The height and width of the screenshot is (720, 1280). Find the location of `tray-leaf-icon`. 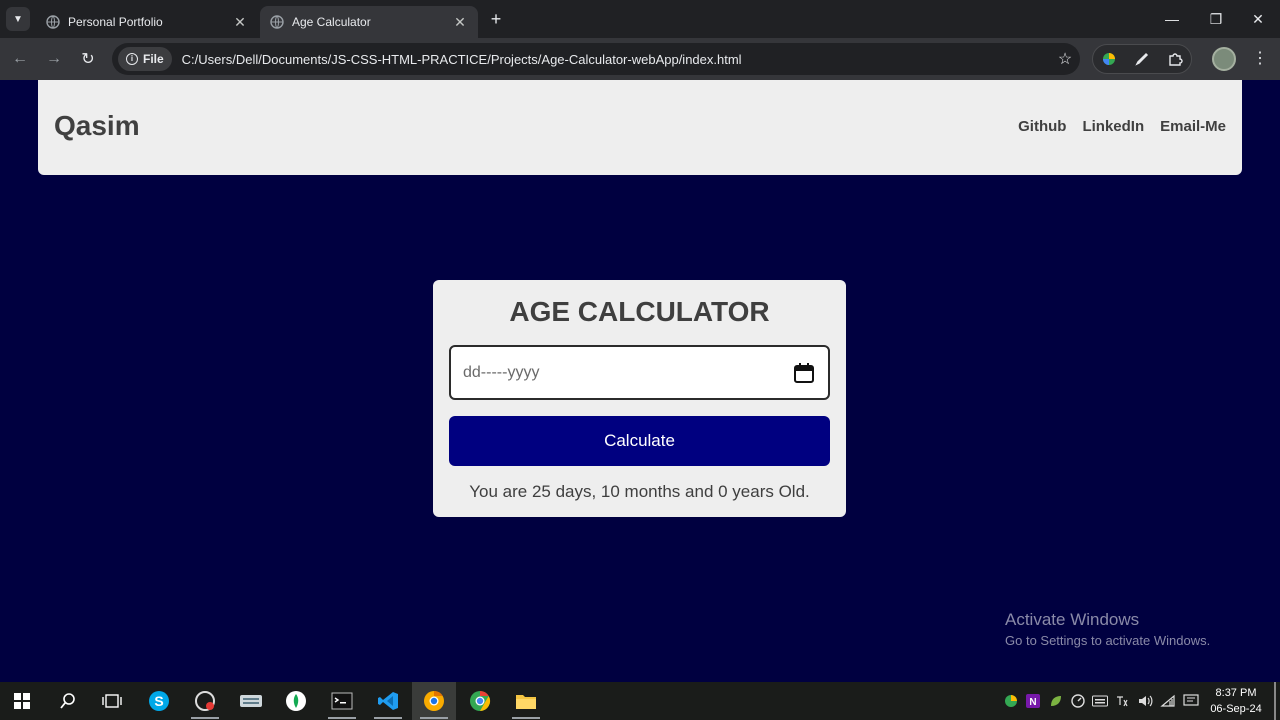

tray-leaf-icon is located at coordinates (1056, 701).